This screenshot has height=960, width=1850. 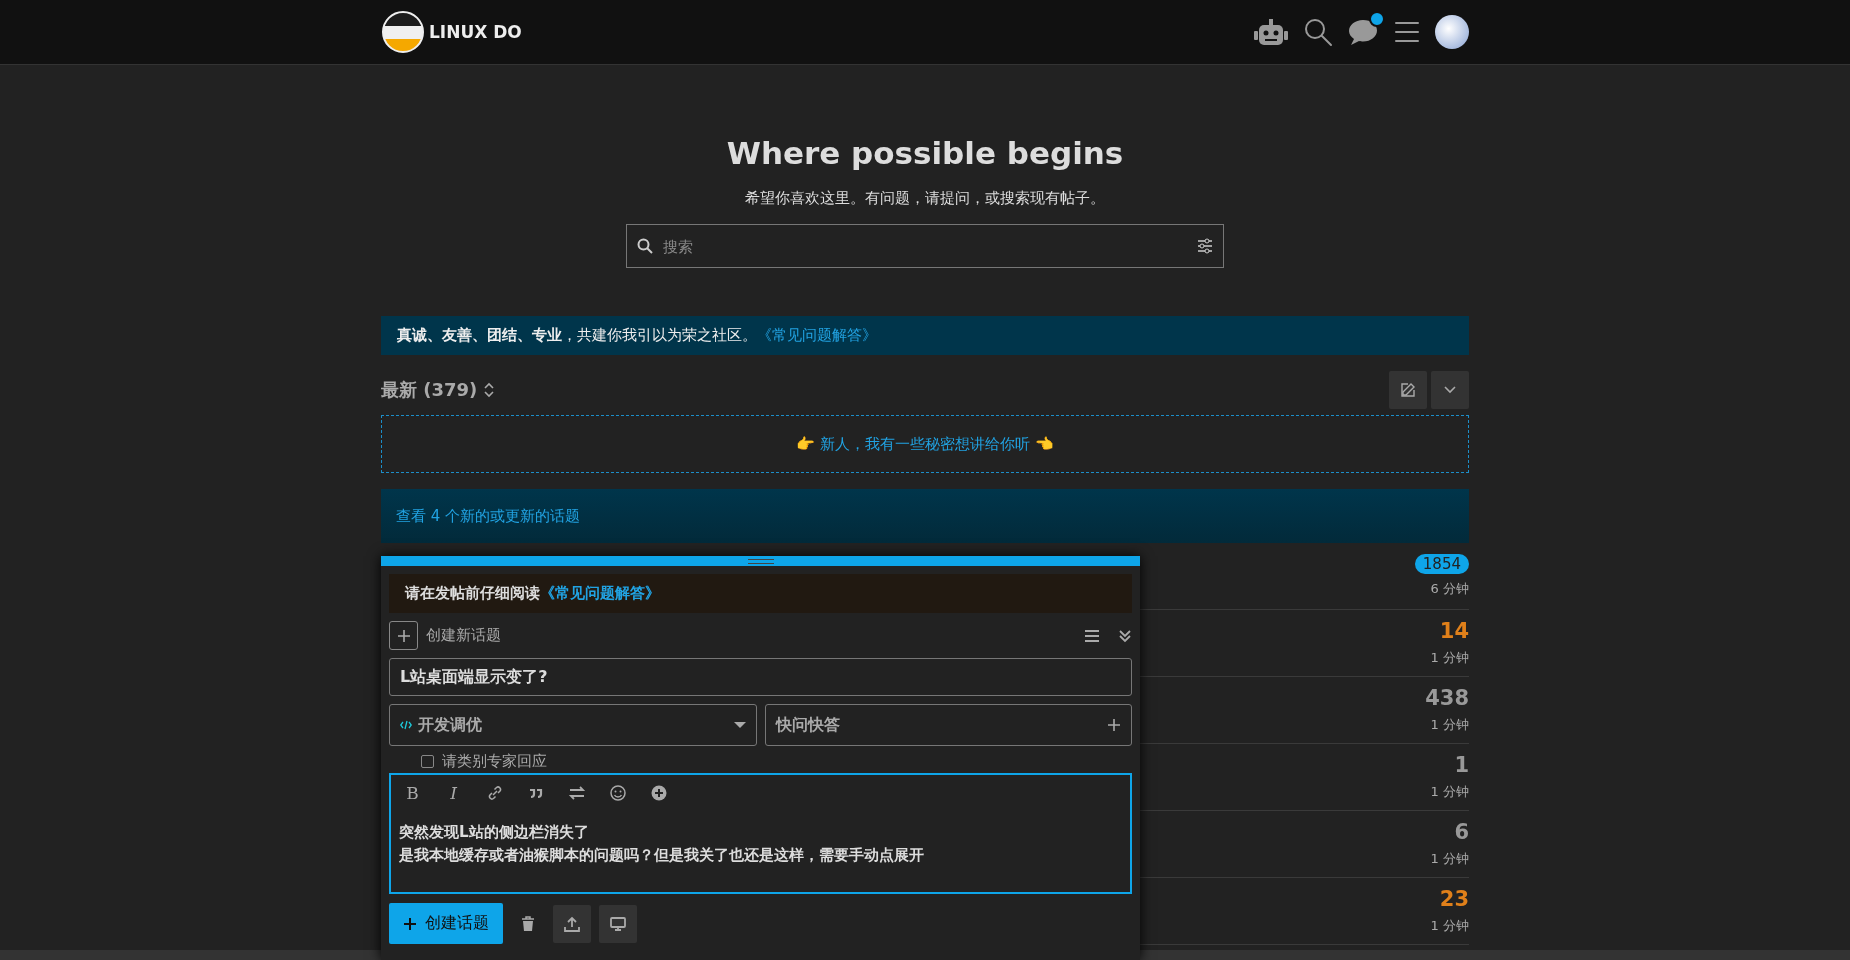 I want to click on robot-icon, so click(x=1271, y=32).